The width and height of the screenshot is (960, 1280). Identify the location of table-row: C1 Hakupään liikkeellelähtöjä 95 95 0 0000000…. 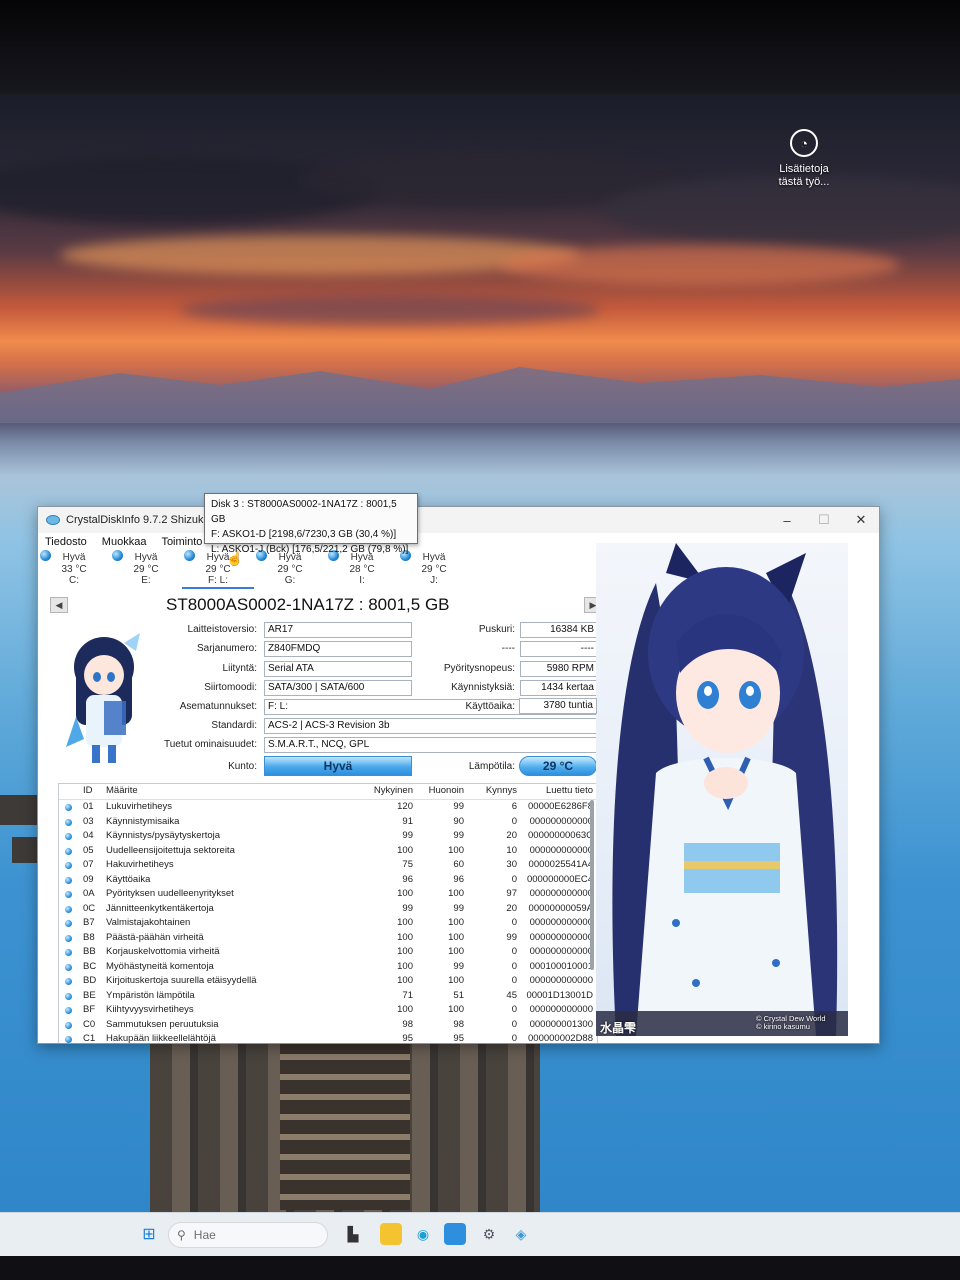
(328, 1038).